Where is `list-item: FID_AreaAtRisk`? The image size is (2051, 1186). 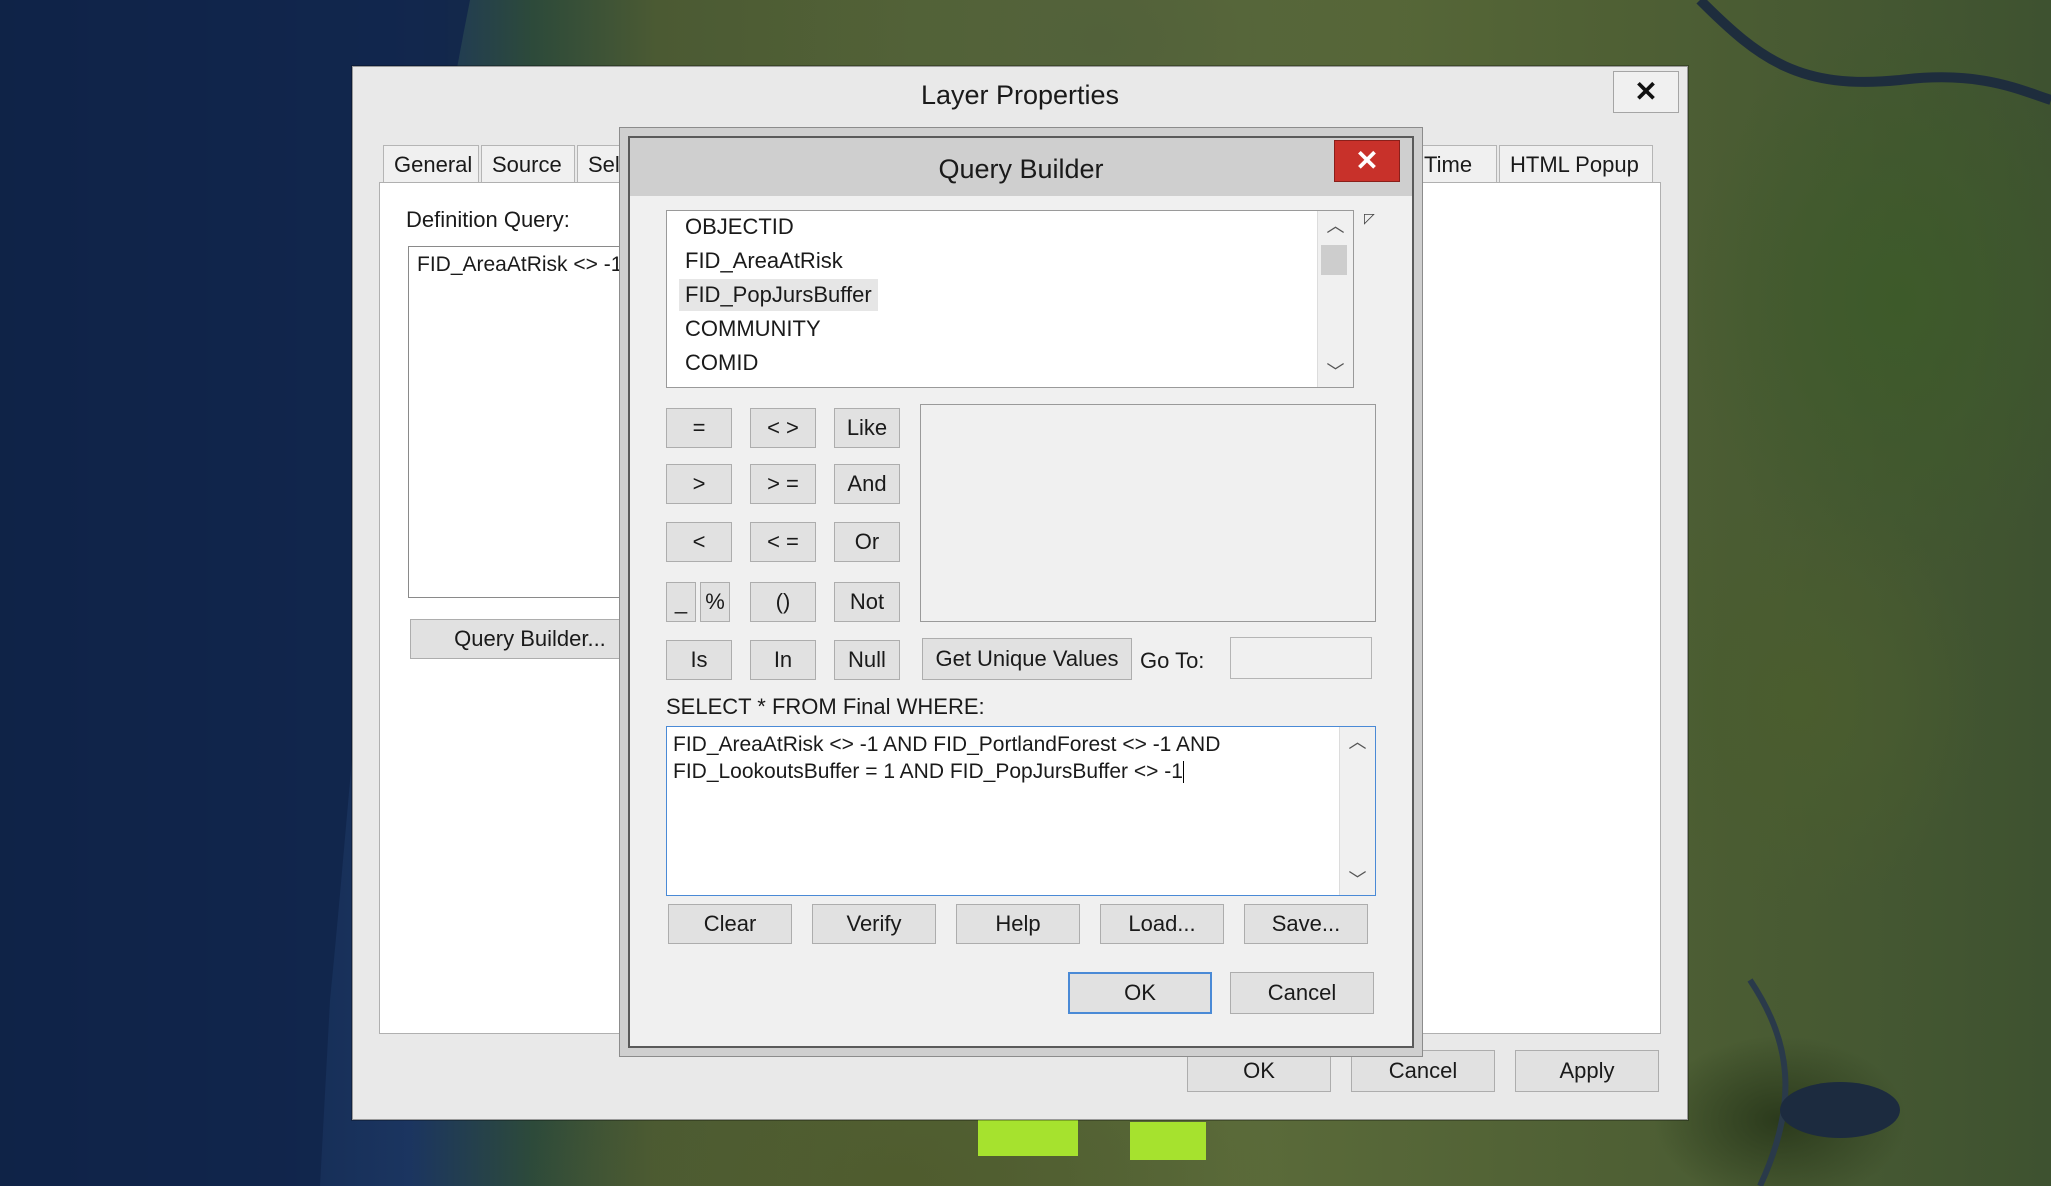
list-item: FID_AreaAtRisk is located at coordinates (764, 261).